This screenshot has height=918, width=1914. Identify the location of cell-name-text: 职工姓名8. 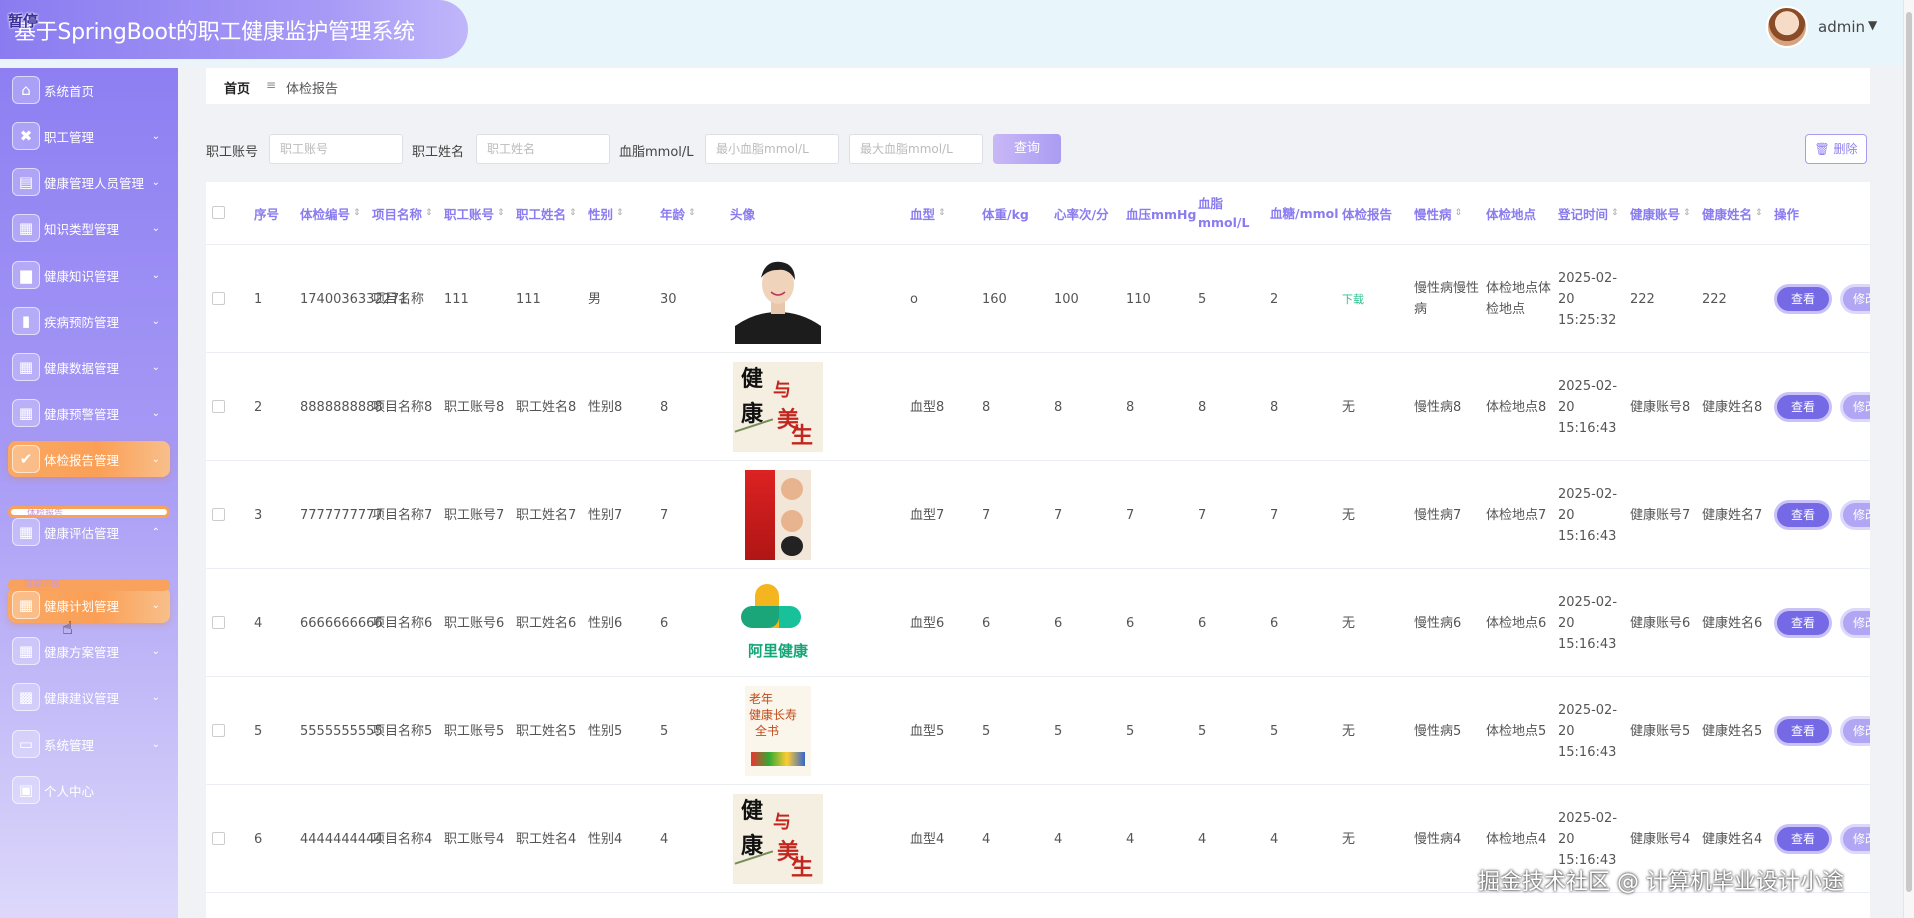
(546, 407).